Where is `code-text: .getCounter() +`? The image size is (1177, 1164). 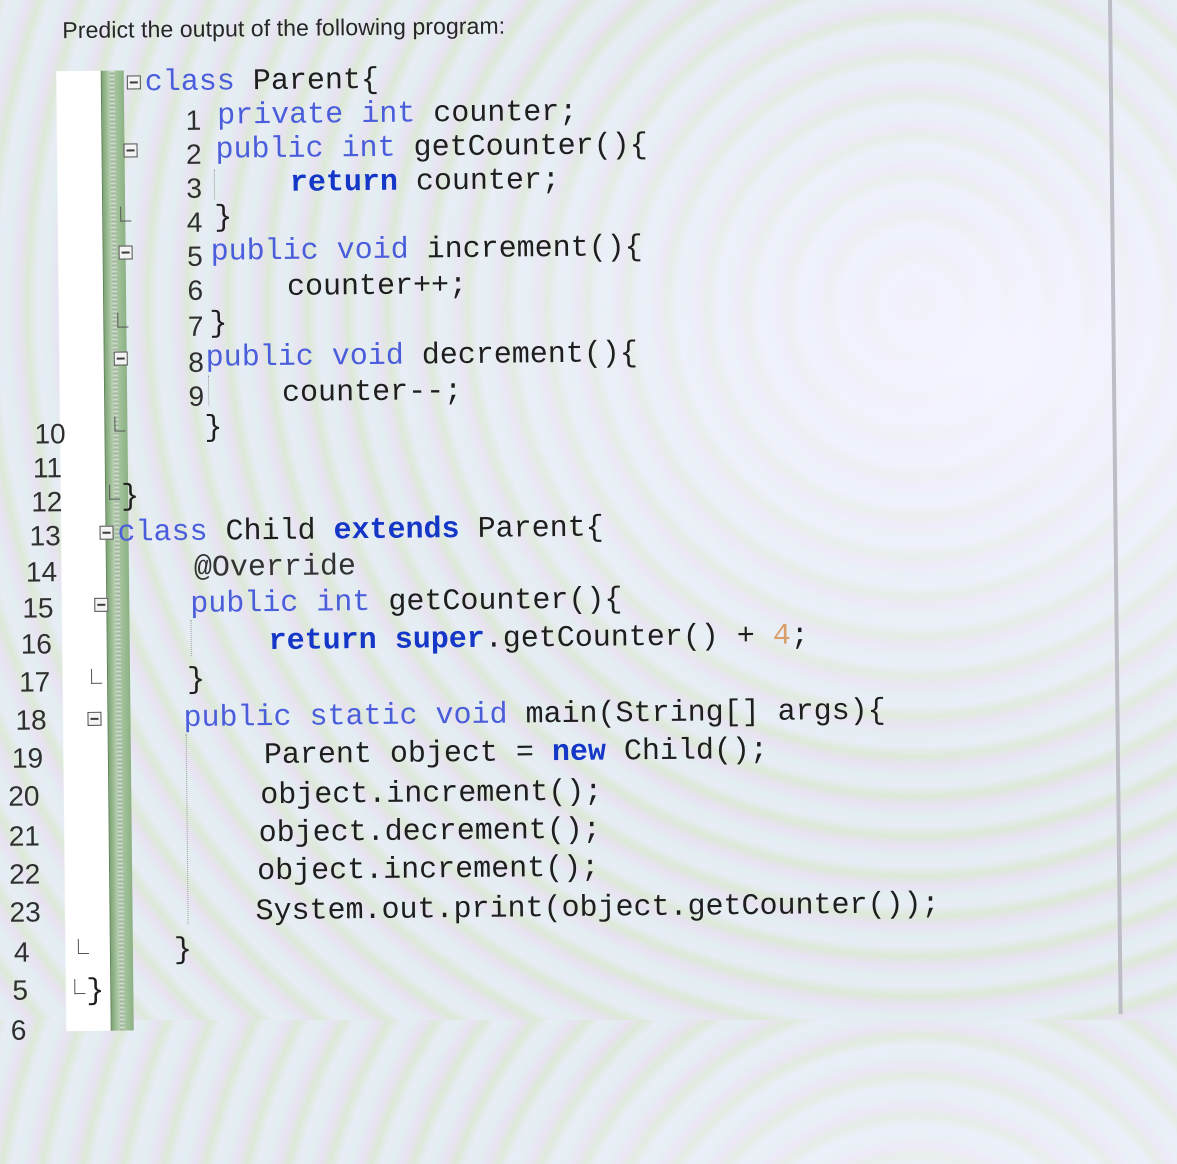 code-text: .getCounter() + is located at coordinates (628, 638).